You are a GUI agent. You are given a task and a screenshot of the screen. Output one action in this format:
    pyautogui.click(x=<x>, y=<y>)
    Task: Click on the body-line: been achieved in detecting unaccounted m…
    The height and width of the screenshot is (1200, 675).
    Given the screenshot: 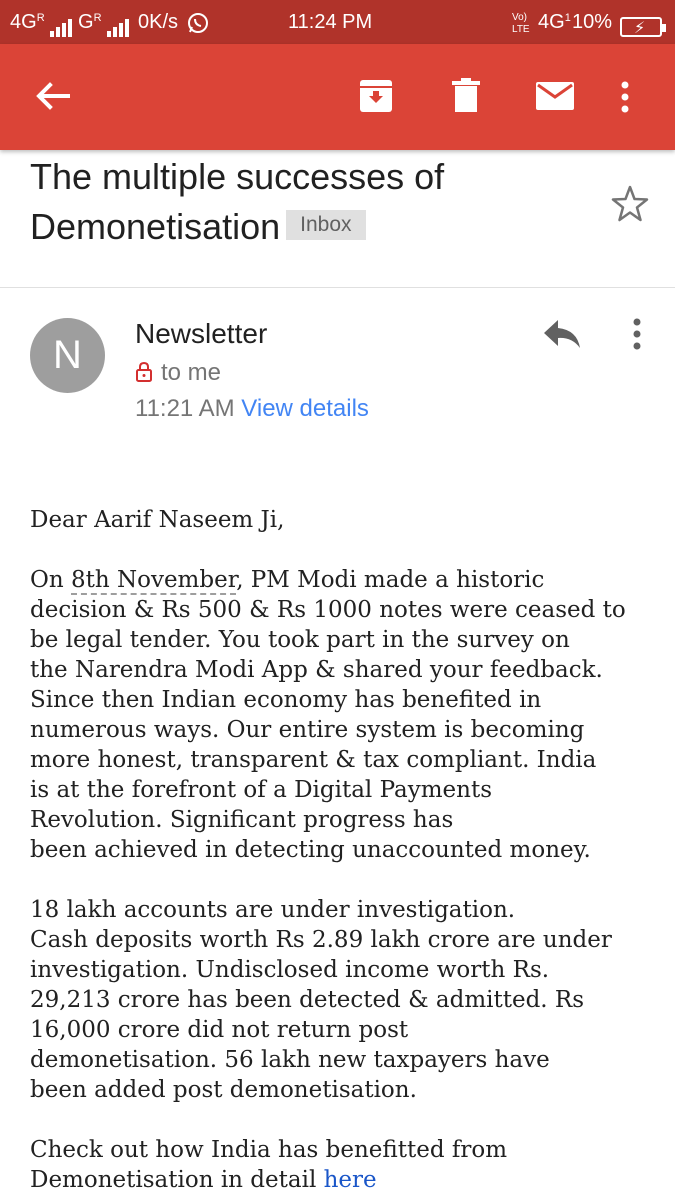 What is the action you would take?
    pyautogui.click(x=310, y=850)
    